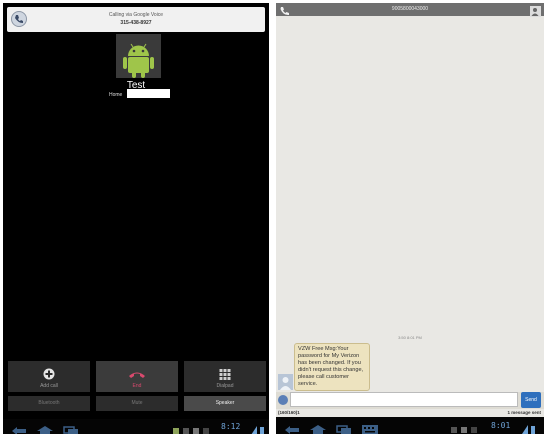 This screenshot has width=550, height=437. Describe the element at coordinates (49, 403) in the screenshot. I see `bluetooth-toggle: Bluetooth` at that location.